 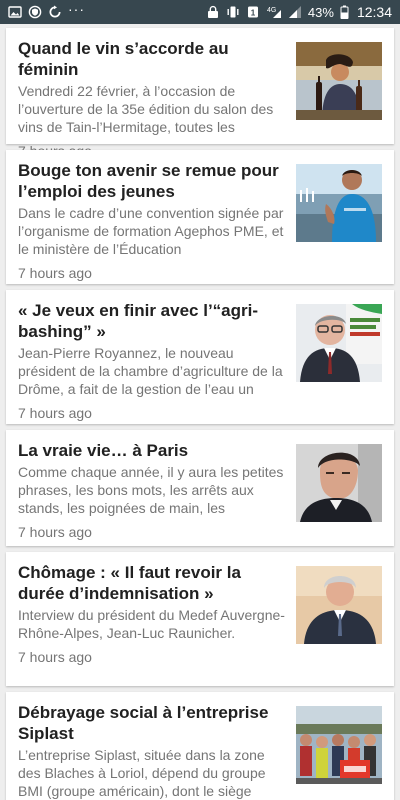 What do you see at coordinates (153, 450) in the screenshot?
I see `article-title: La vraie vie… à Paris` at bounding box center [153, 450].